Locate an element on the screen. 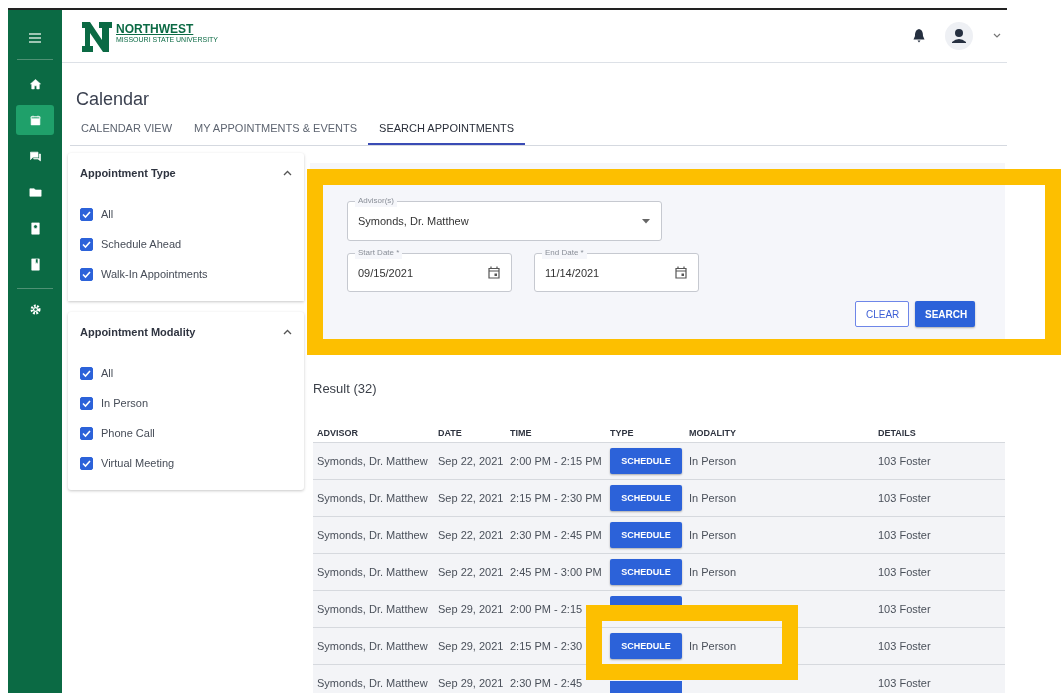 The height and width of the screenshot is (693, 1061). field-label: Start Date * is located at coordinates (379, 253).